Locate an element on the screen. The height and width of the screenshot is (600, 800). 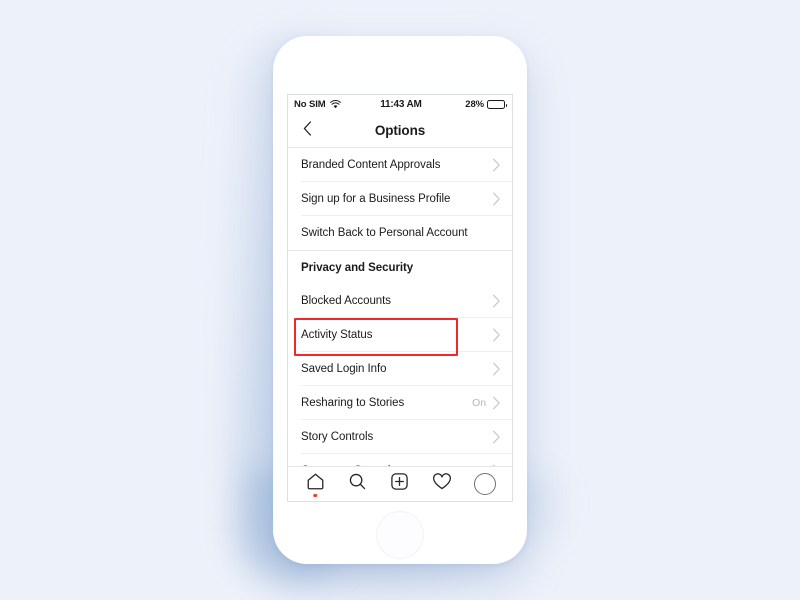
list-item-label: Saved Login Info is located at coordinates (344, 369).